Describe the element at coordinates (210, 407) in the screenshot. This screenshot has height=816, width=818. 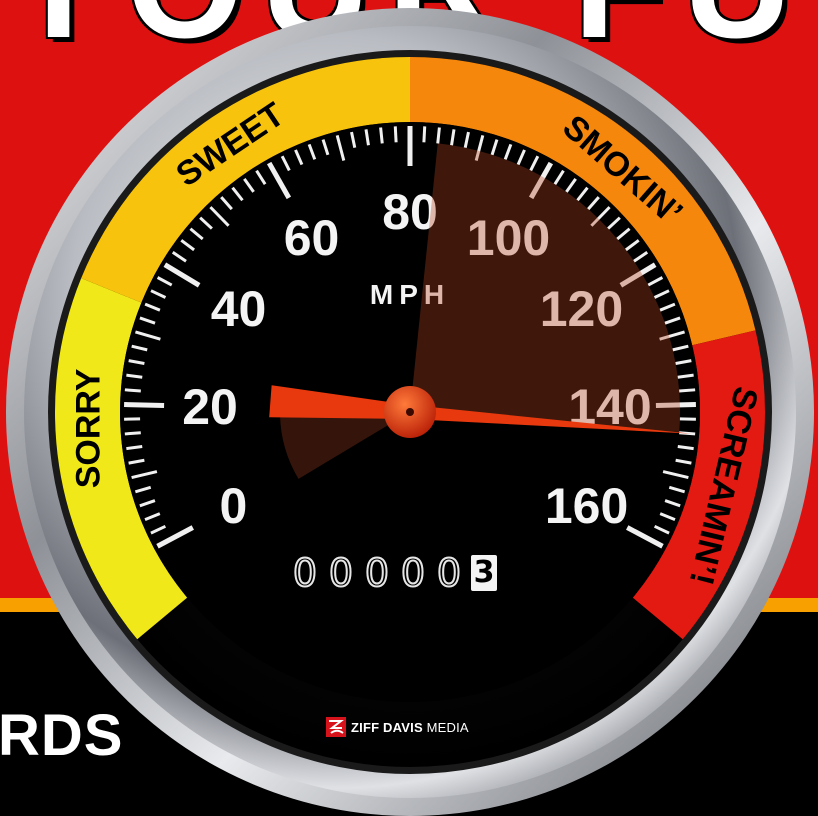
I see `tick-label: 20` at that location.